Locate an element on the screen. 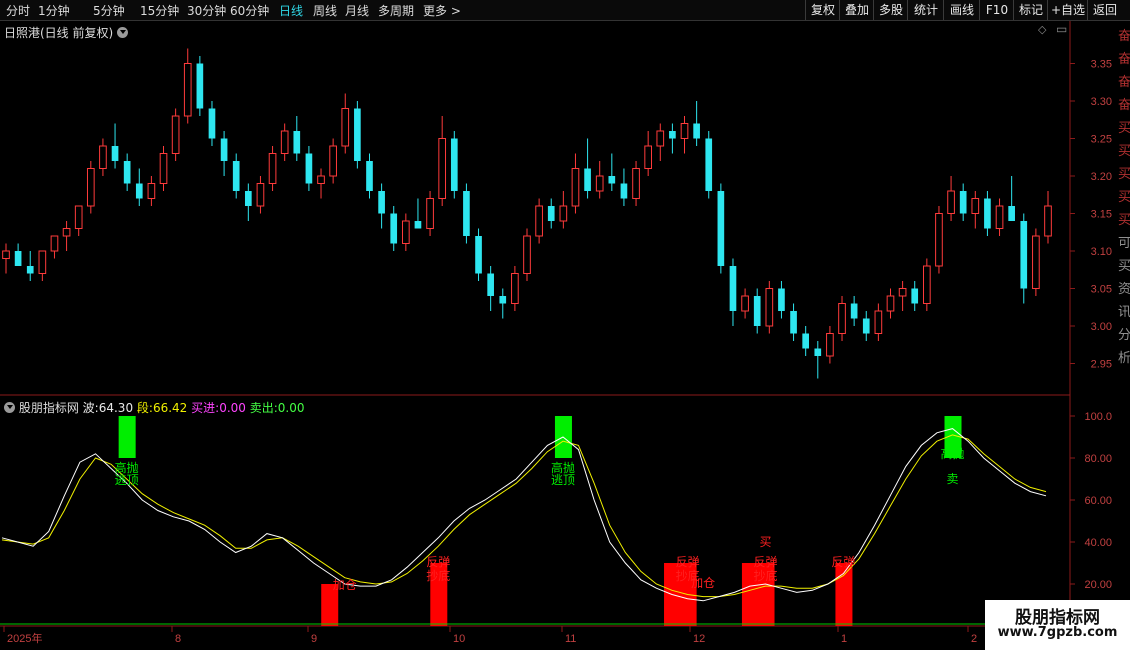  watermark: 股朋指标网 www.7gpzb.com is located at coordinates (1057, 625).